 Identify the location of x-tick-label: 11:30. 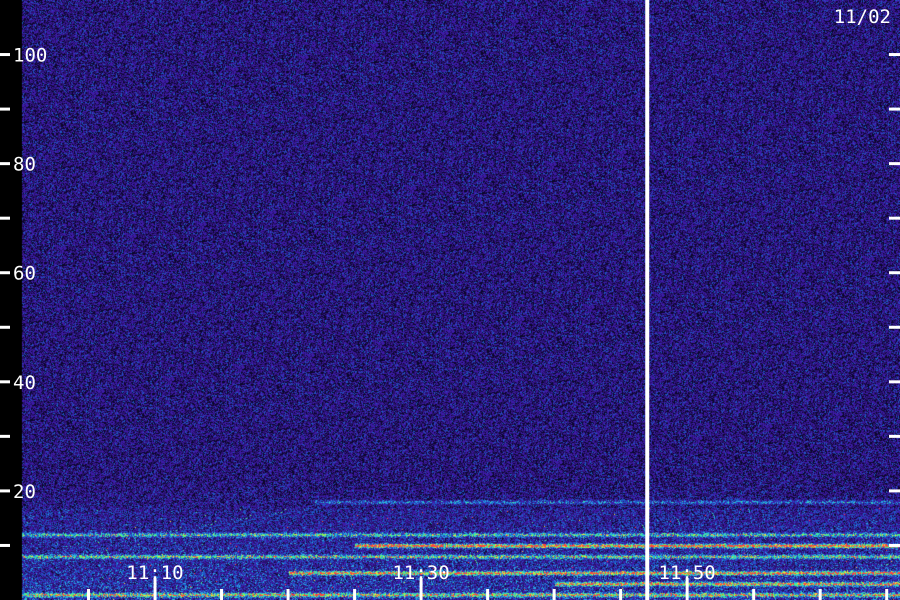
(420, 573).